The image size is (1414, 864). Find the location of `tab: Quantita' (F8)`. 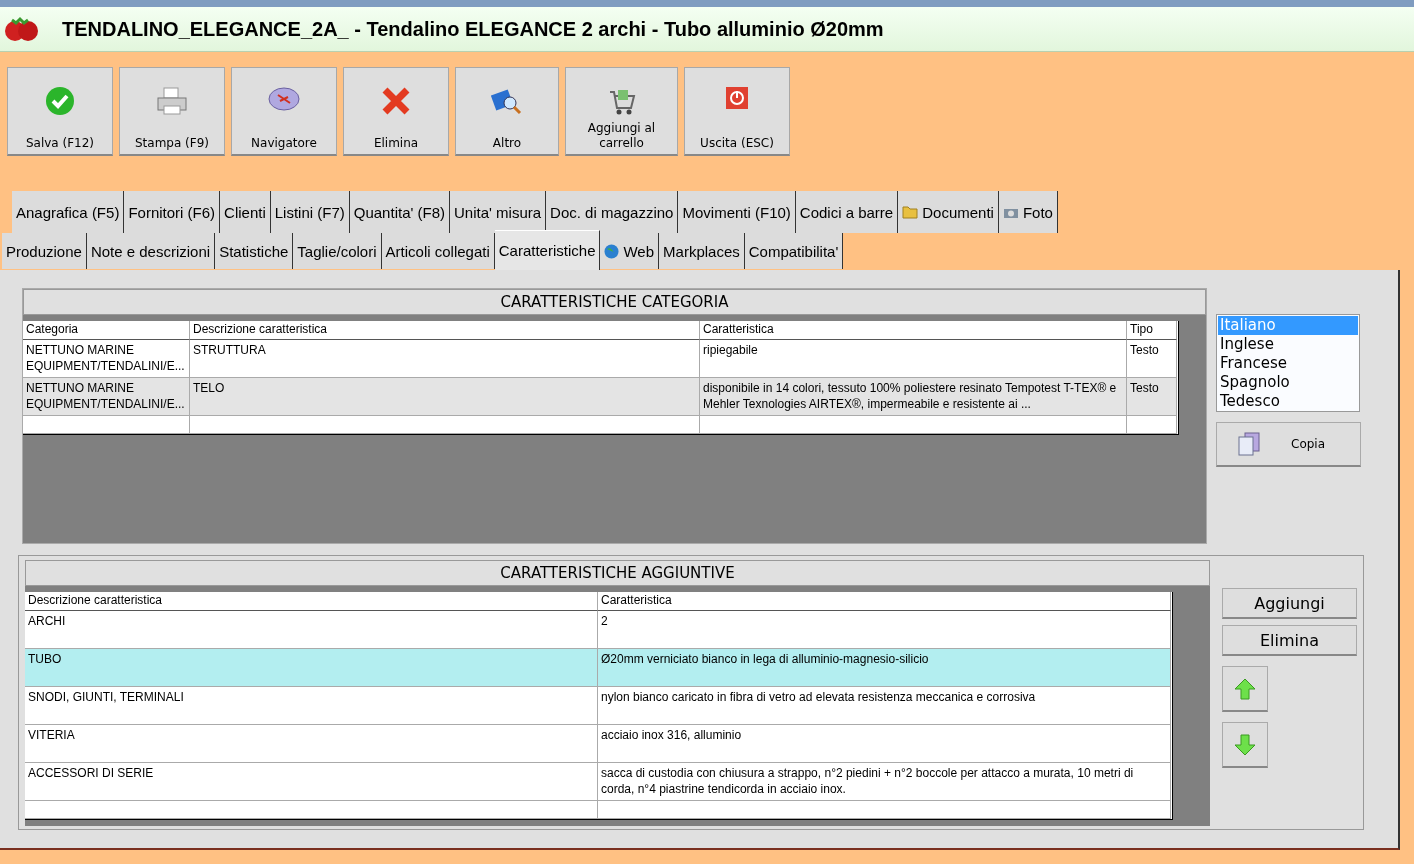

tab: Quantita' (F8) is located at coordinates (399, 212).